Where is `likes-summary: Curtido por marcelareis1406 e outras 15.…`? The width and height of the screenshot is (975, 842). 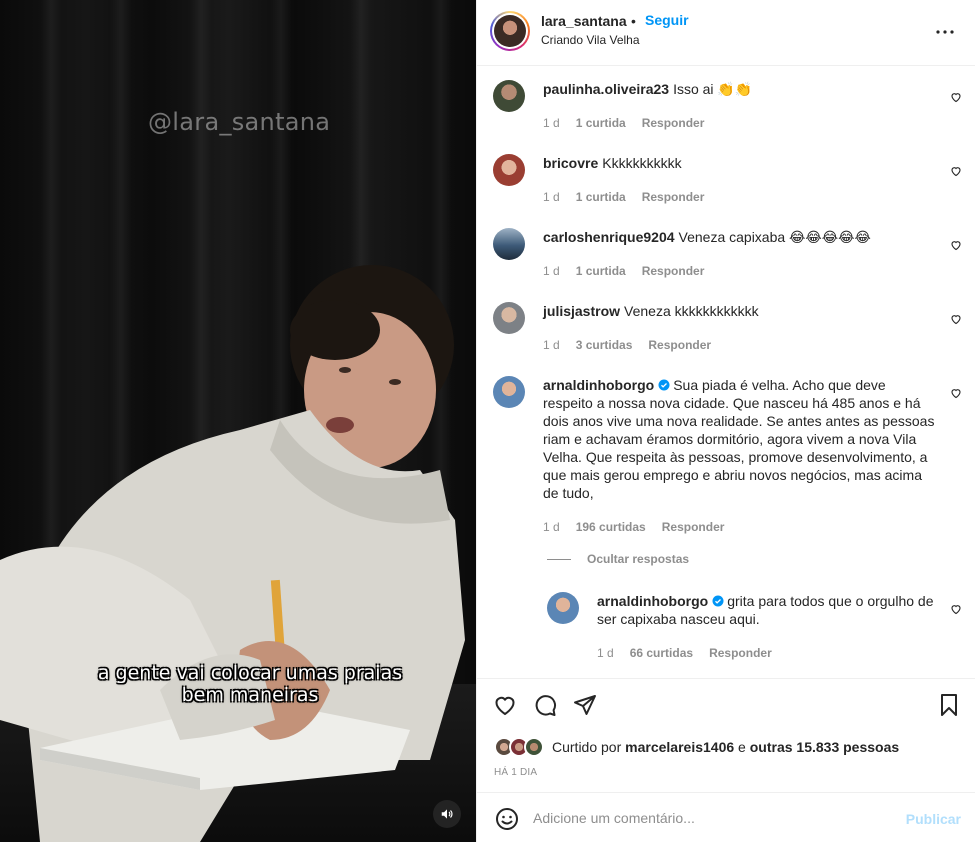
likes-summary: Curtido por marcelareis1406 e outras 15.… is located at coordinates (696, 747).